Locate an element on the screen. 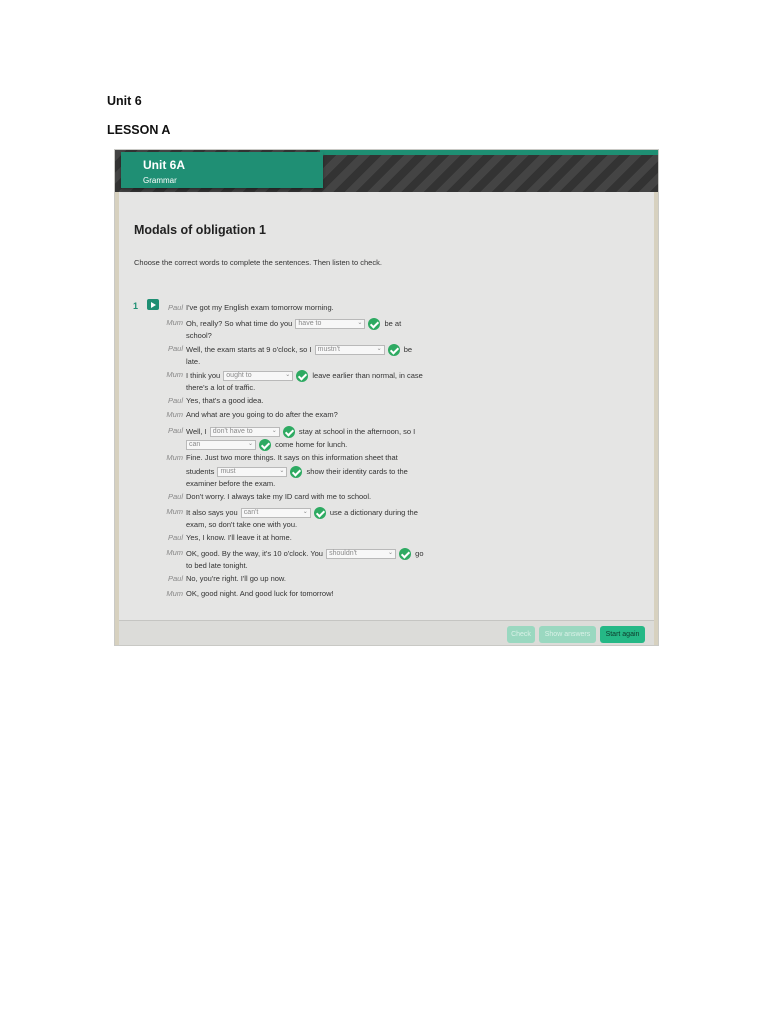  left-frame-bar is located at coordinates (117, 418).